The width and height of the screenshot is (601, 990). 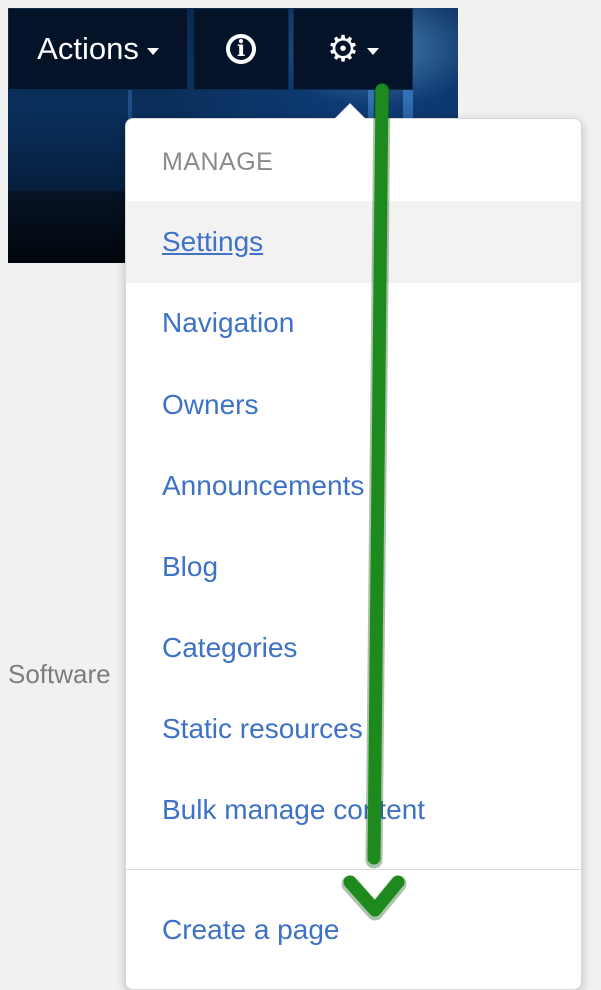 What do you see at coordinates (210, 404) in the screenshot?
I see `menu-item-label: Owners` at bounding box center [210, 404].